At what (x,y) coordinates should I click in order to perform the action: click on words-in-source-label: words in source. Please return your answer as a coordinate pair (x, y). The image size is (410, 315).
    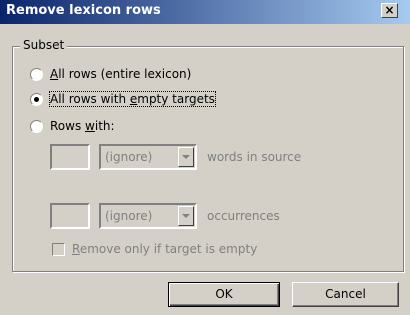
    Looking at the image, I should click on (254, 157).